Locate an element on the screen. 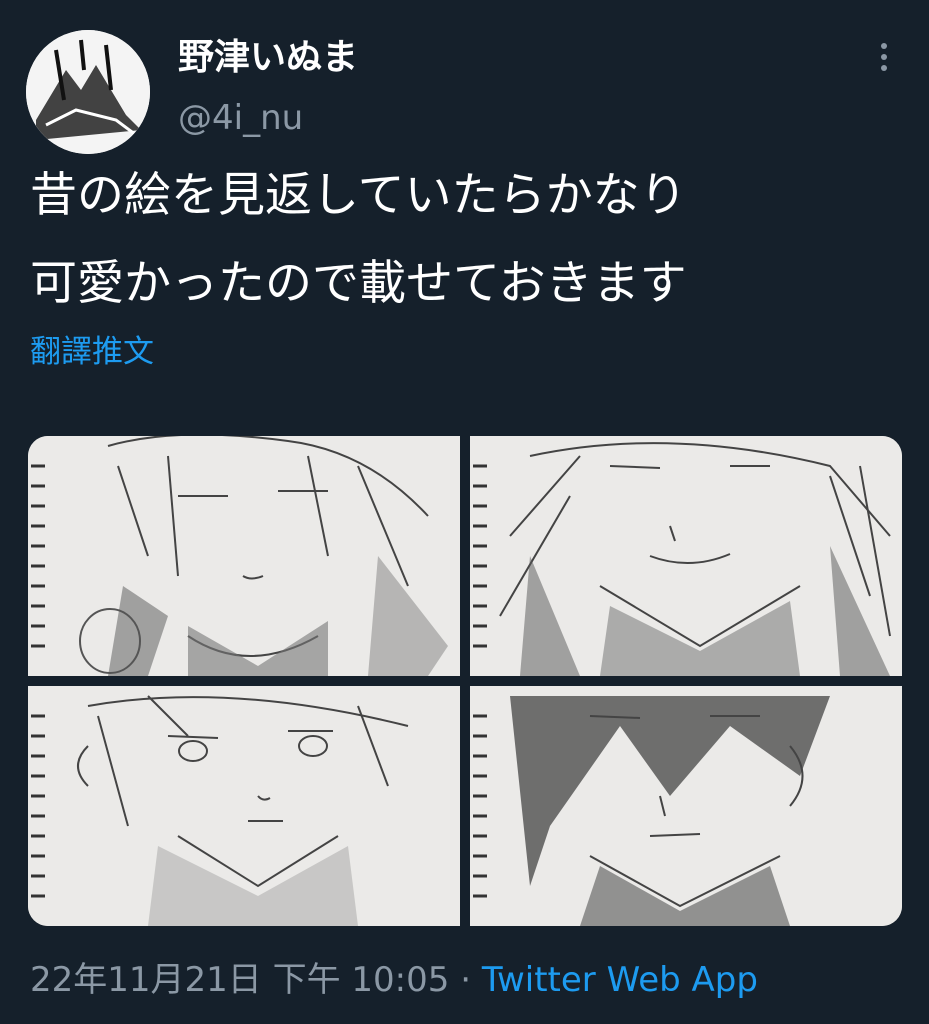 Image resolution: width=929 pixels, height=1024 pixels. avatar-icon is located at coordinates (88, 92).